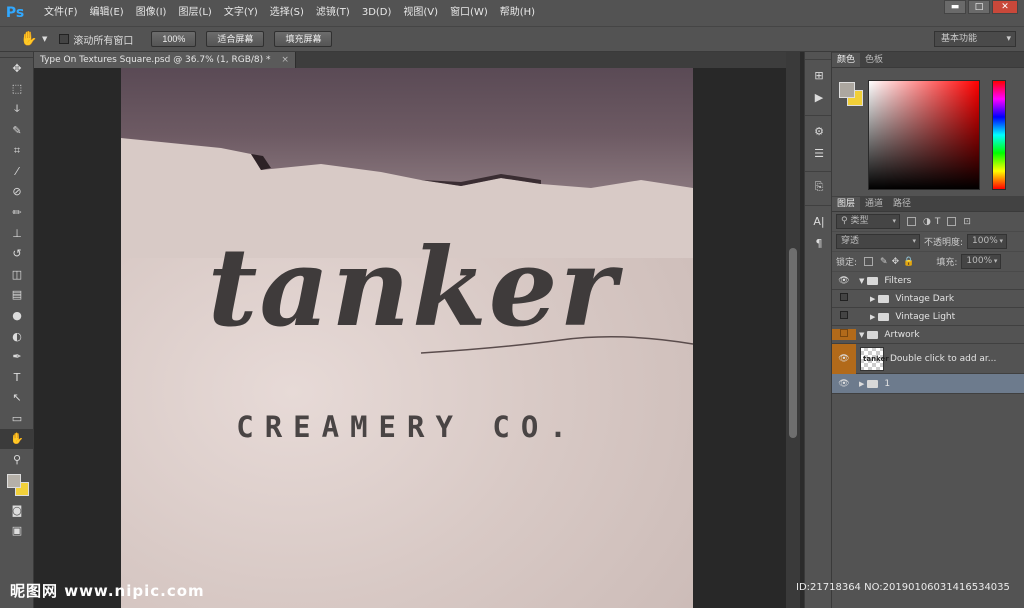 This screenshot has width=1024, height=608. I want to click on fill-screen-button: 填充屏幕, so click(303, 39).